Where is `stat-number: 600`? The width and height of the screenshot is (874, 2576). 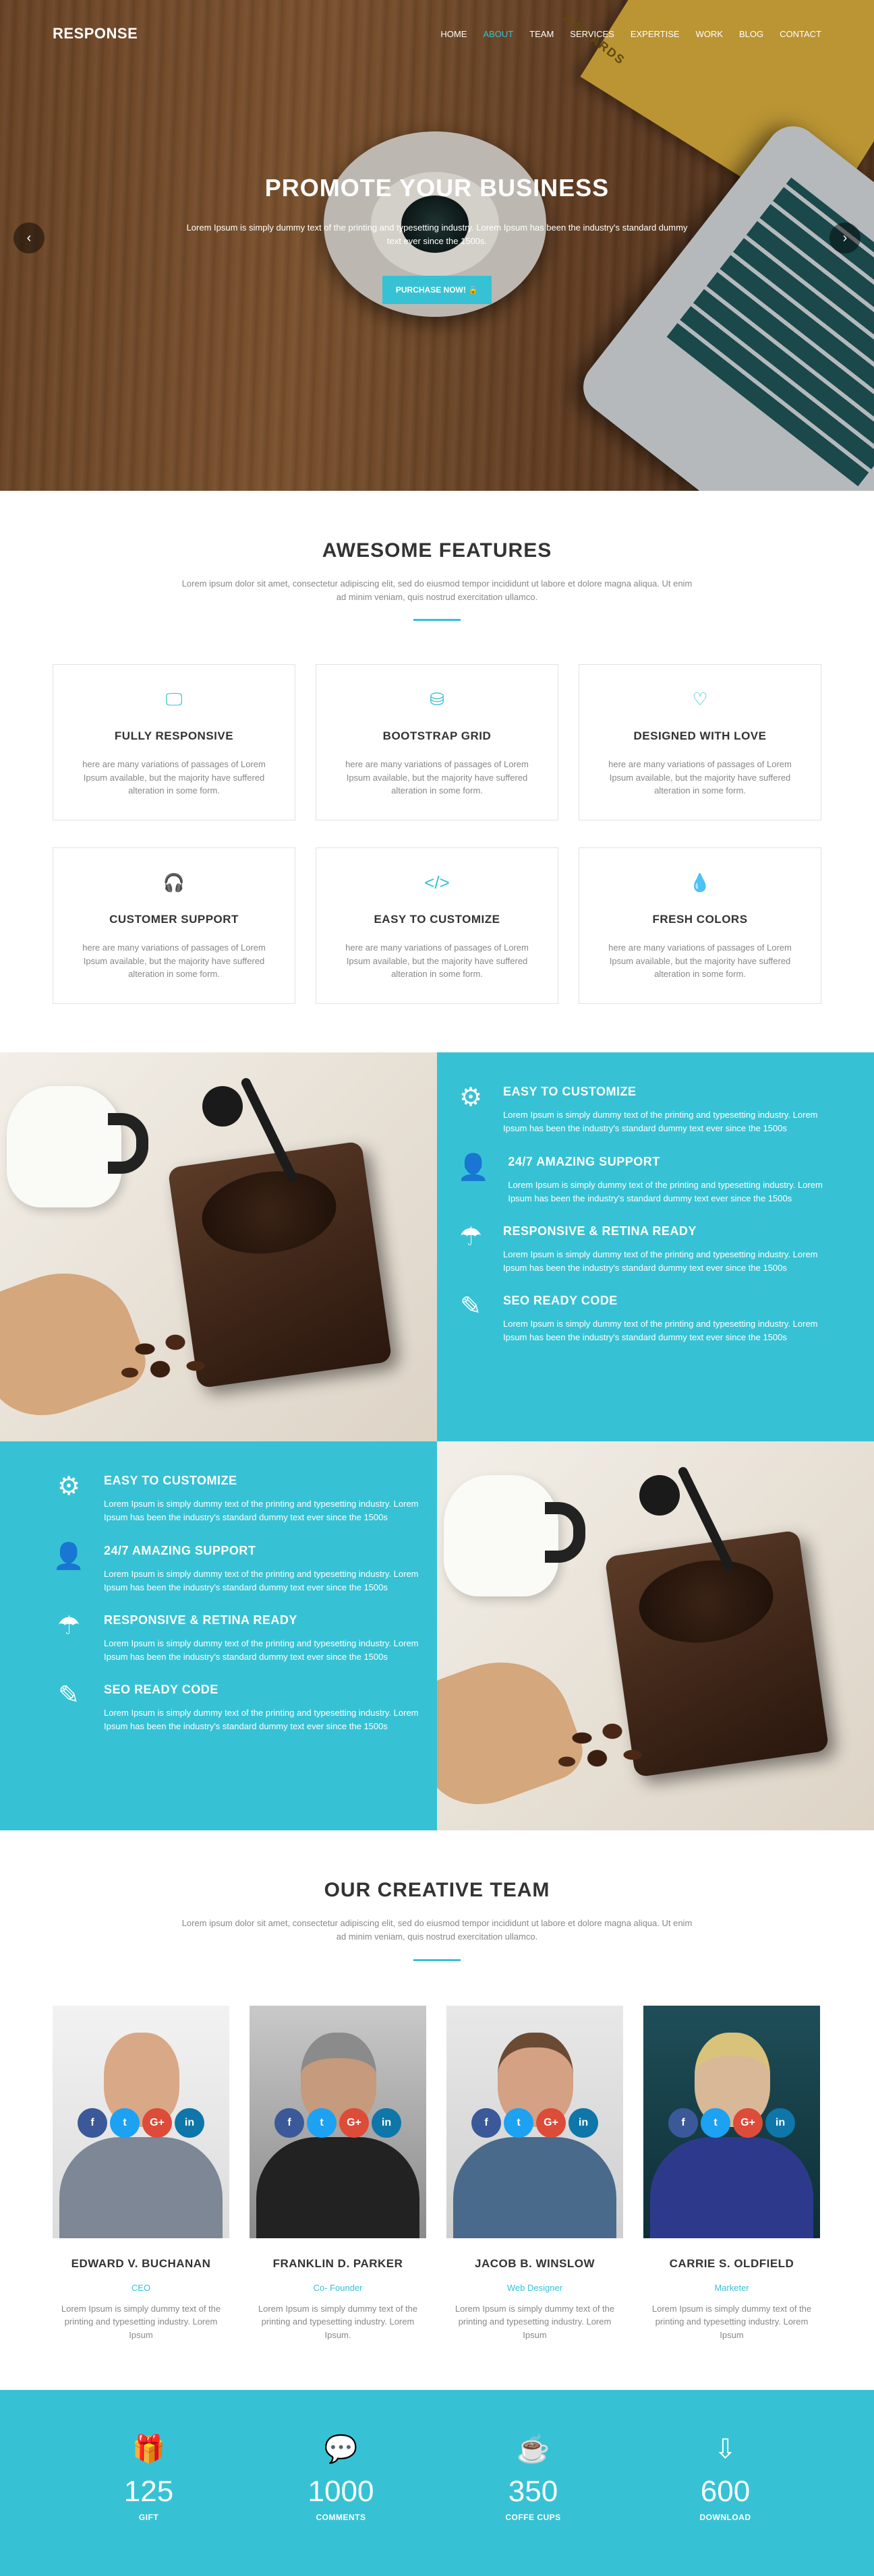
stat-number: 600 is located at coordinates (725, 2492).